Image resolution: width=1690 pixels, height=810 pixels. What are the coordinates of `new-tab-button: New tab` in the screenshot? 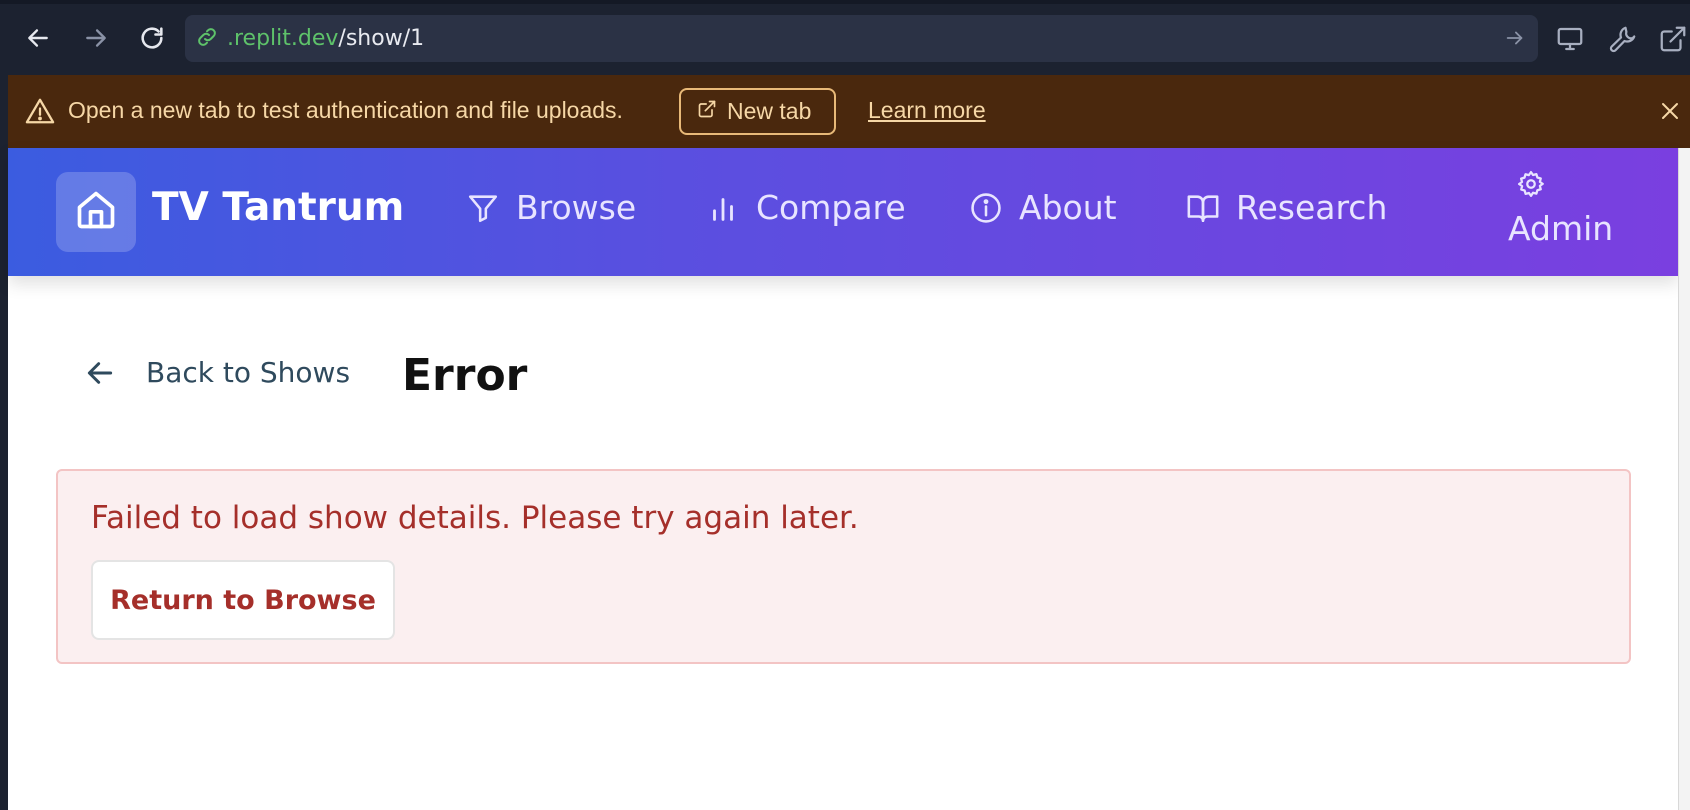 It's located at (757, 111).